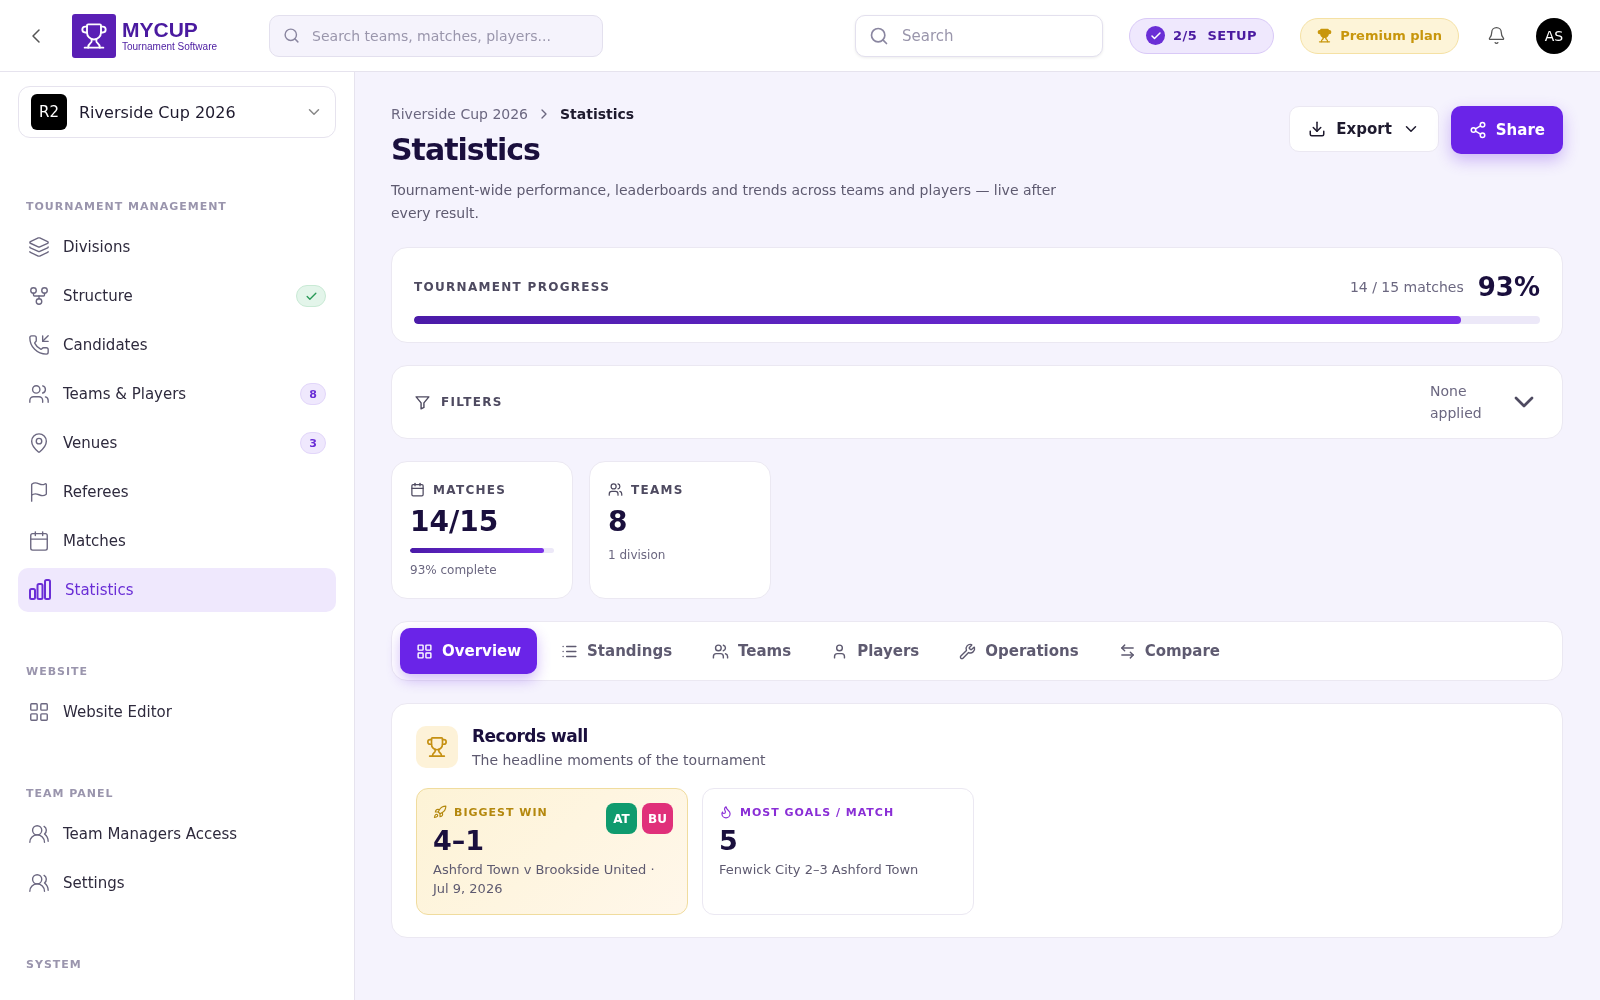 Image resolution: width=1600 pixels, height=1000 pixels. Describe the element at coordinates (513, 287) in the screenshot. I see `progress-label: TOURNAMENT PROGRESS` at that location.